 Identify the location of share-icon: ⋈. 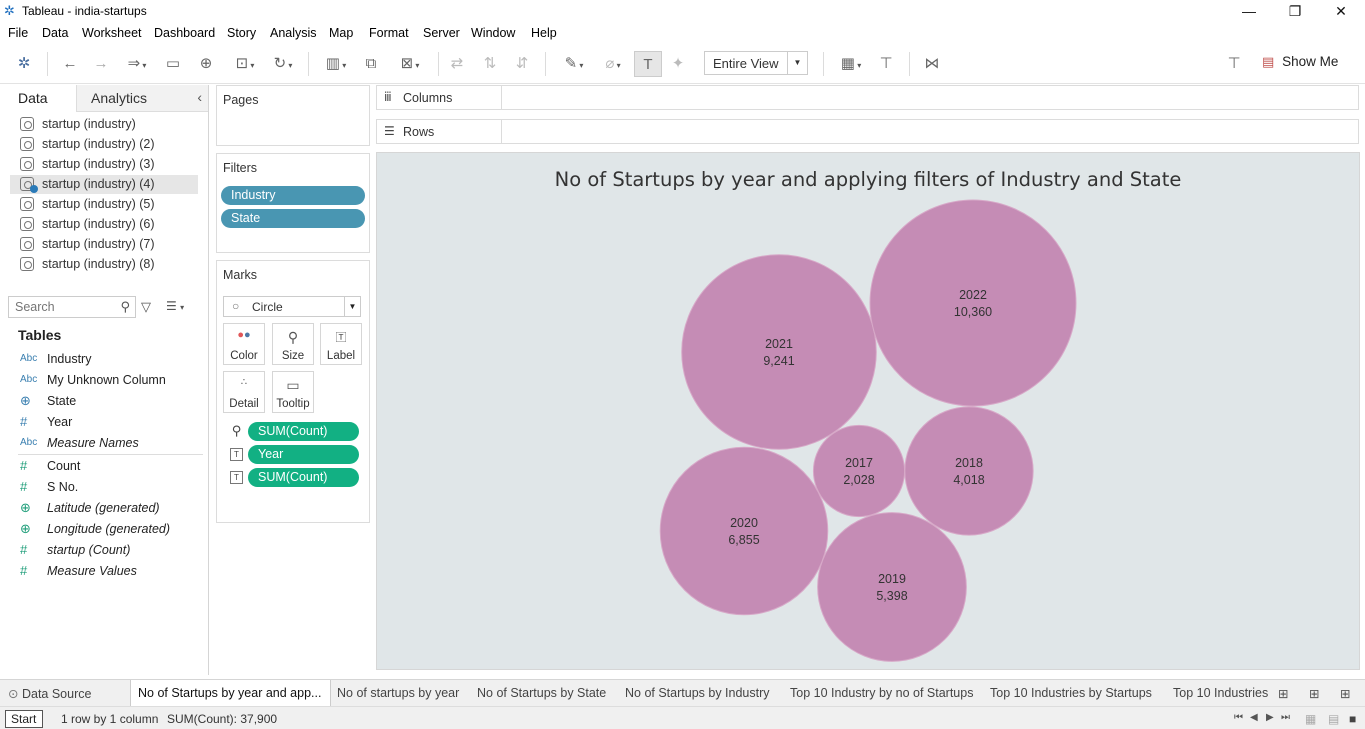
(932, 64).